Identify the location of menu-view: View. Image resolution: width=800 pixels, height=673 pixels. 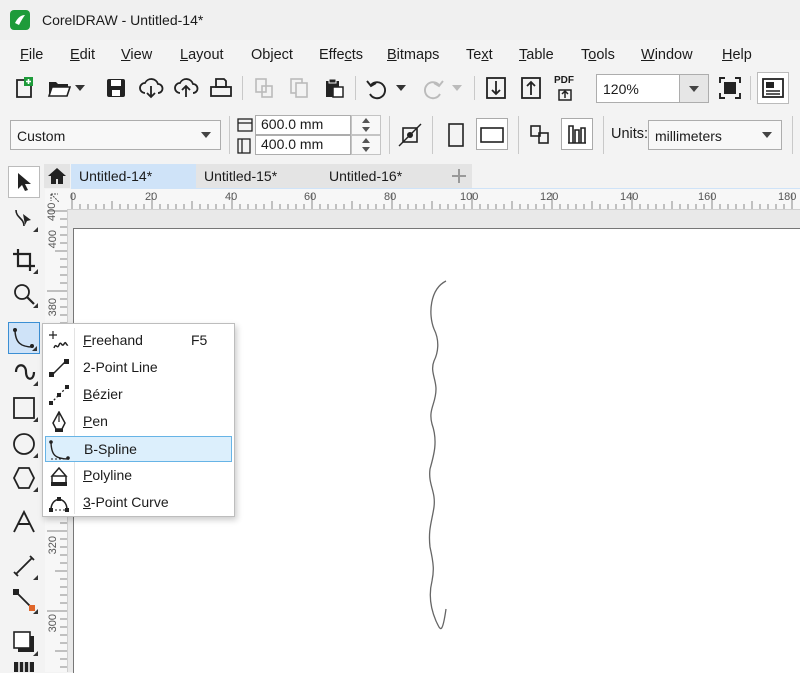
(136, 55).